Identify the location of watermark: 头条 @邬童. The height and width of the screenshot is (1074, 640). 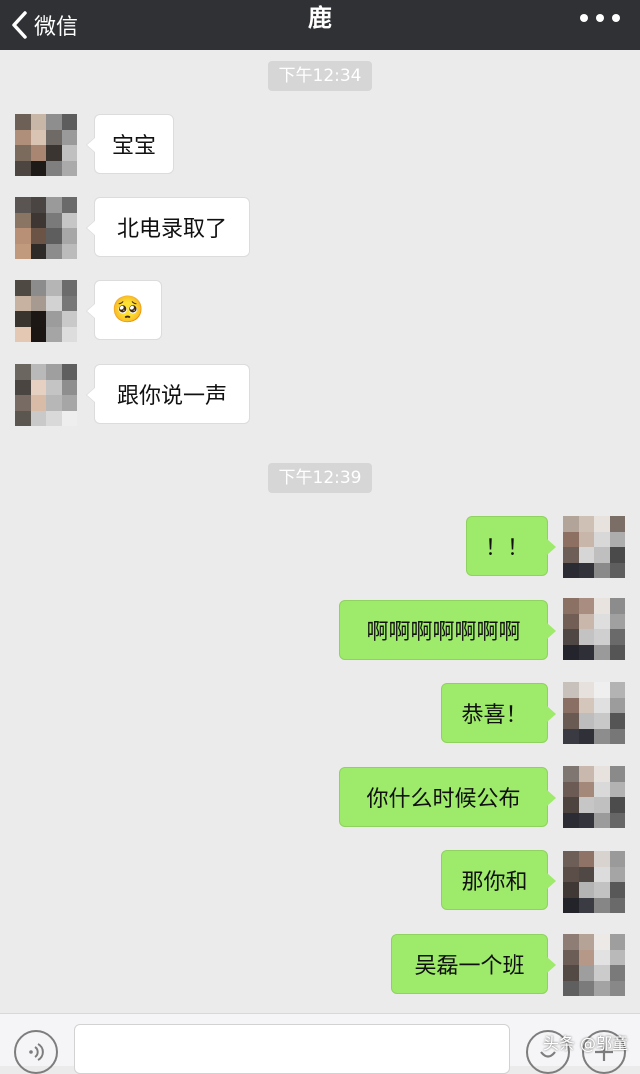
(585, 1043).